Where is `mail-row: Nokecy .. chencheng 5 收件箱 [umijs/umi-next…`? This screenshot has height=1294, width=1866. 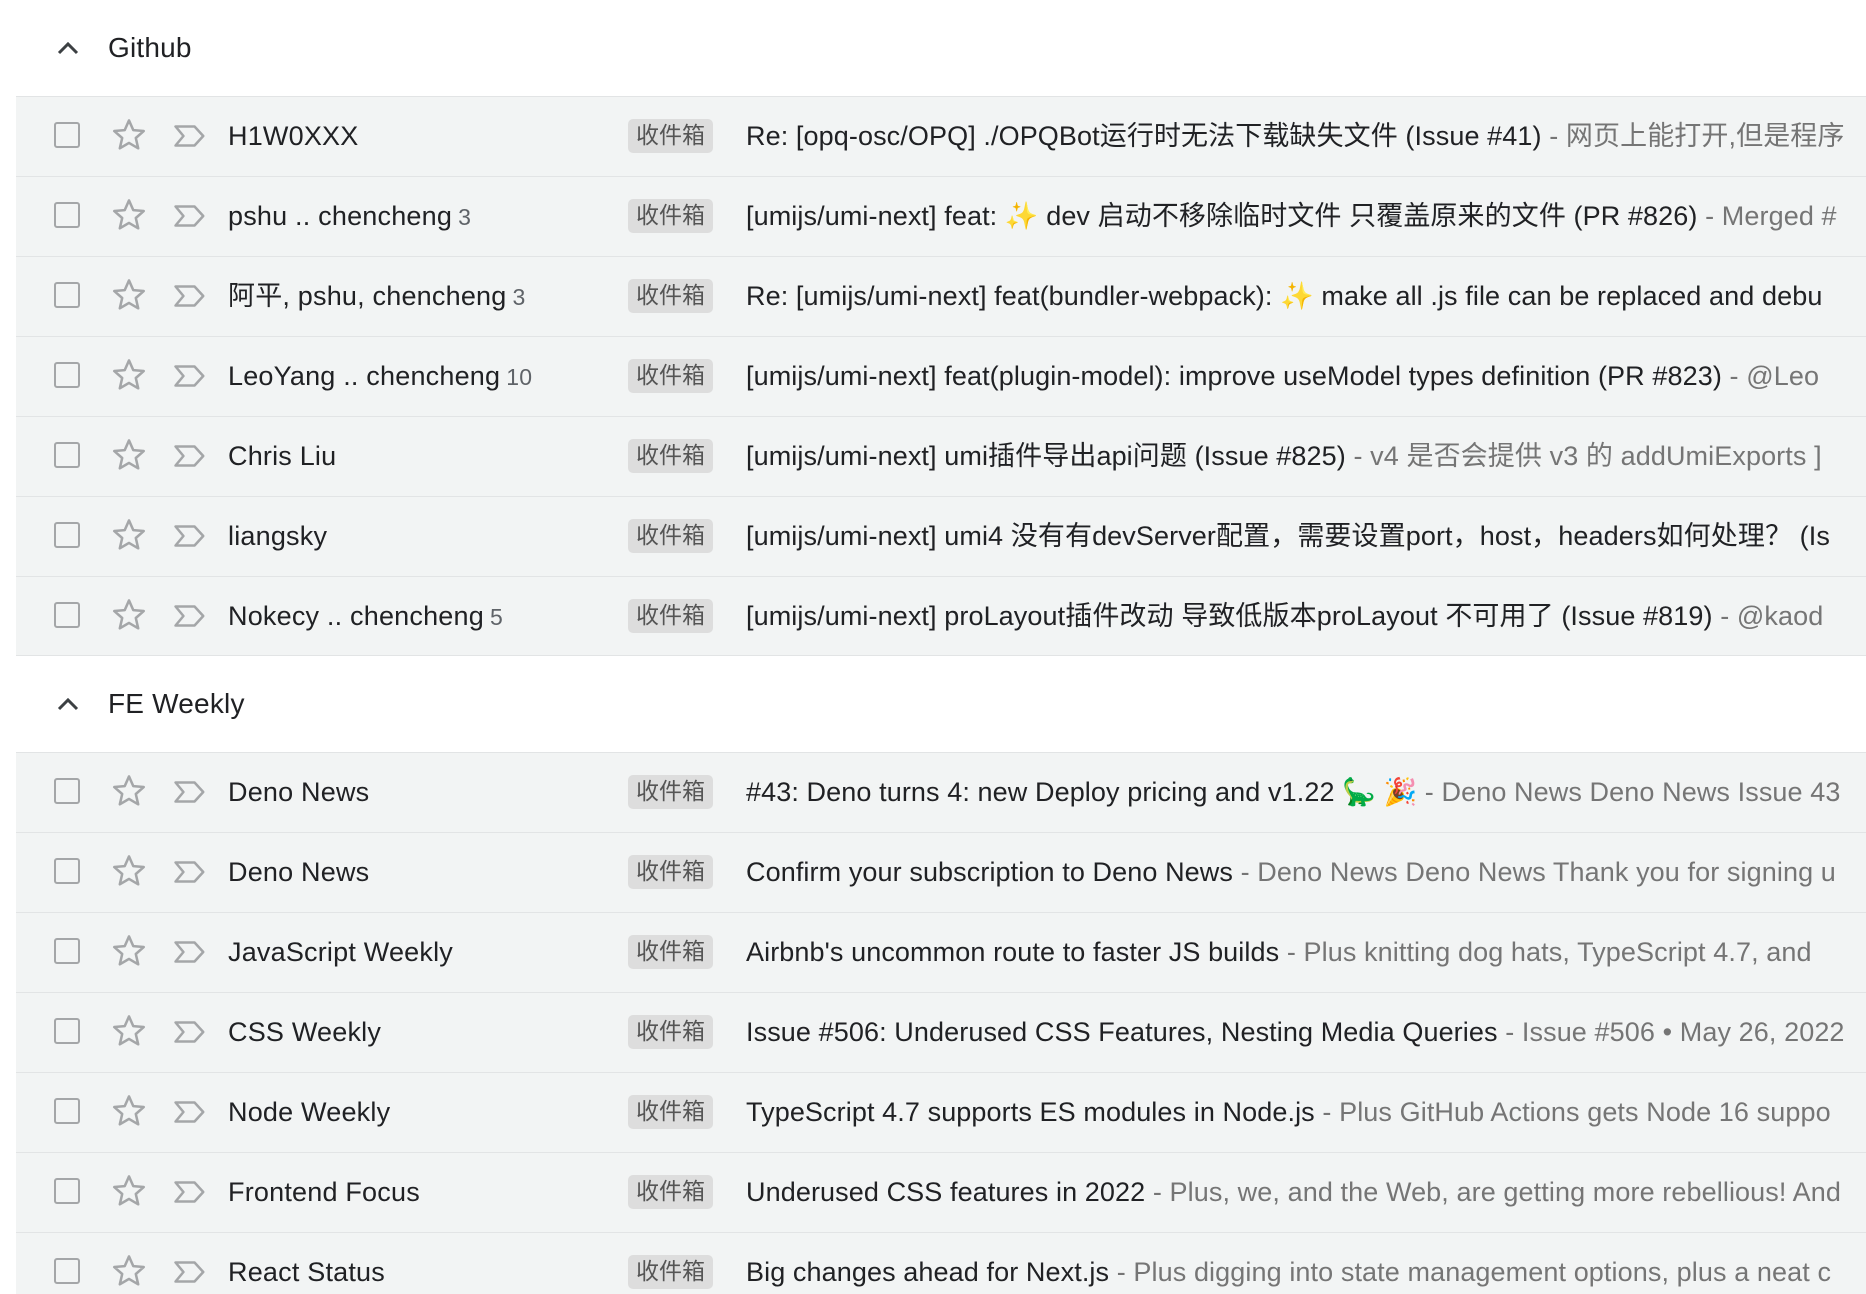
mail-row: Nokecy .. chencheng 5 收件箱 [umijs/umi-next… is located at coordinates (941, 616).